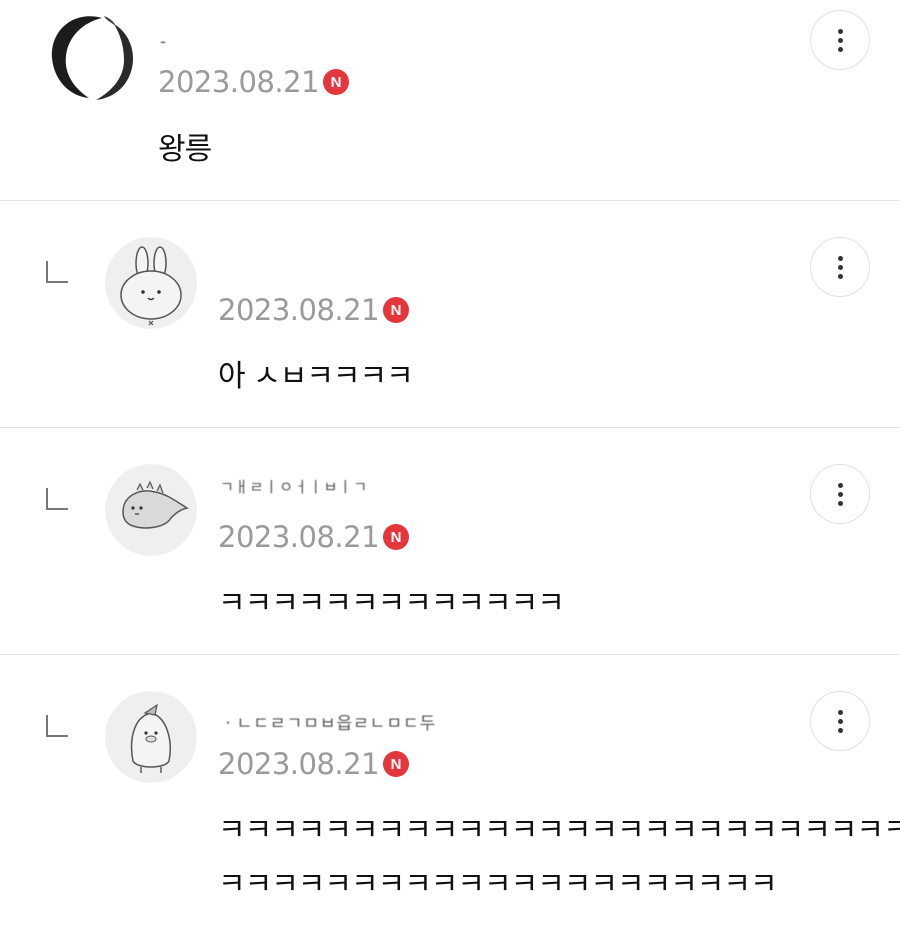  I want to click on comment-author: -, so click(163, 42).